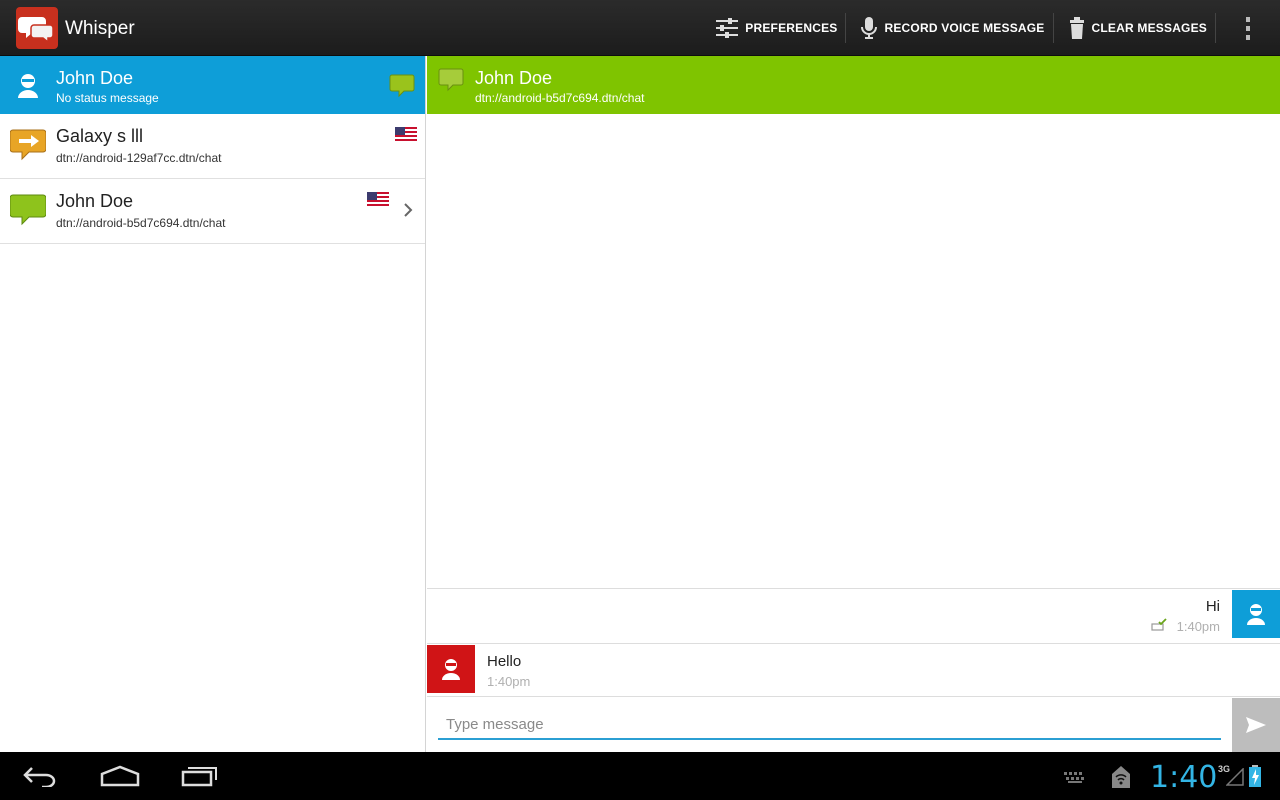 The image size is (1280, 800). I want to click on message-incoming: Hello 1:40pm, so click(853, 670).